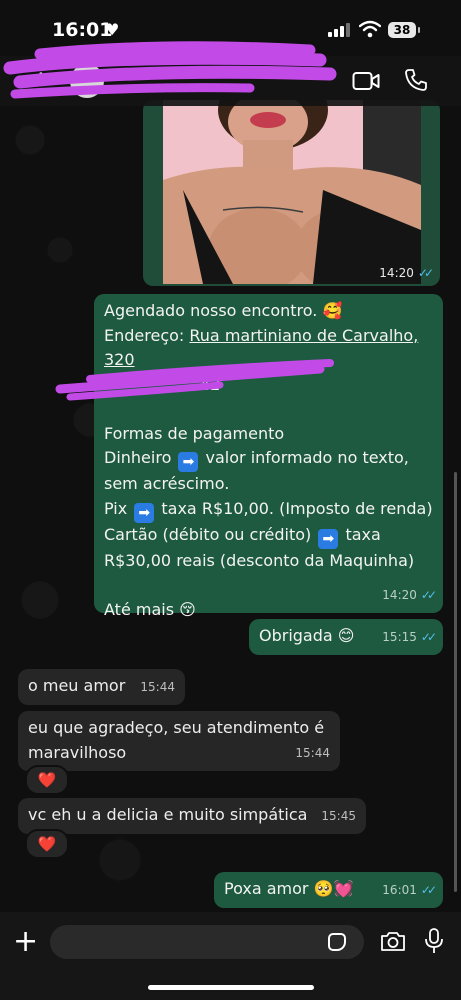 Image resolution: width=461 pixels, height=1000 pixels. What do you see at coordinates (404, 30) in the screenshot?
I see `battery-indicator: 38` at bounding box center [404, 30].